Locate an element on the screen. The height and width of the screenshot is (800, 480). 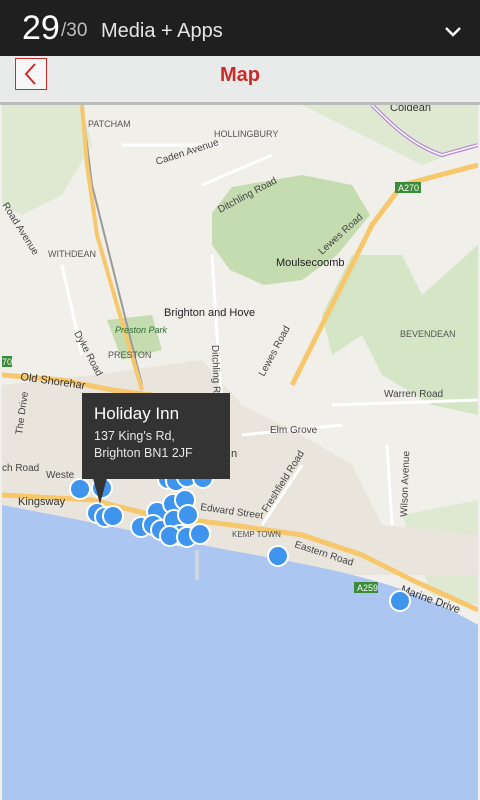
section-name: Media + Apps is located at coordinates (162, 31).